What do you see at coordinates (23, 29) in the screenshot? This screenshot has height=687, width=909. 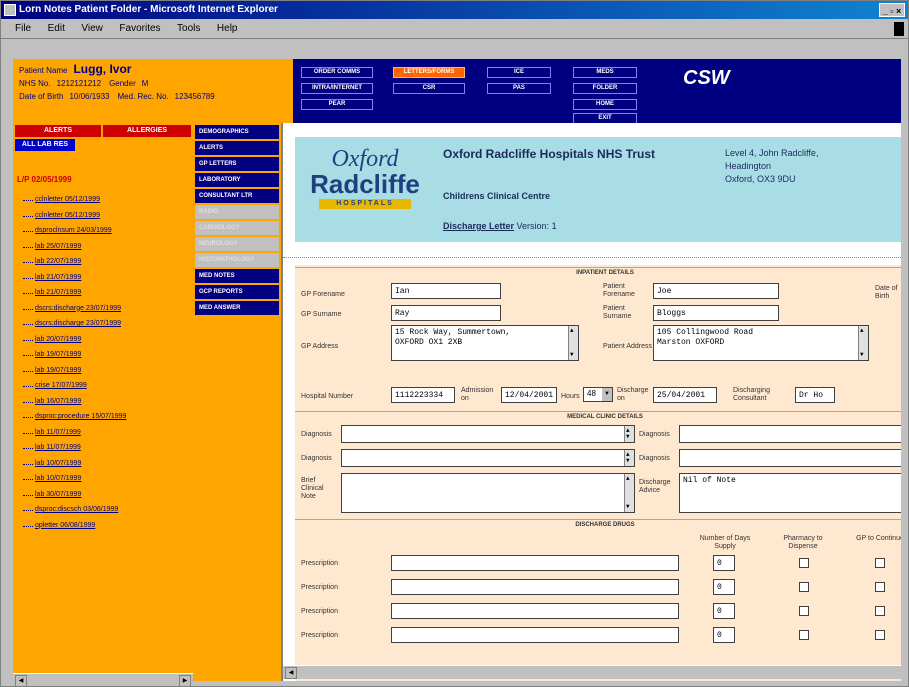 I see `menu-file: File` at bounding box center [23, 29].